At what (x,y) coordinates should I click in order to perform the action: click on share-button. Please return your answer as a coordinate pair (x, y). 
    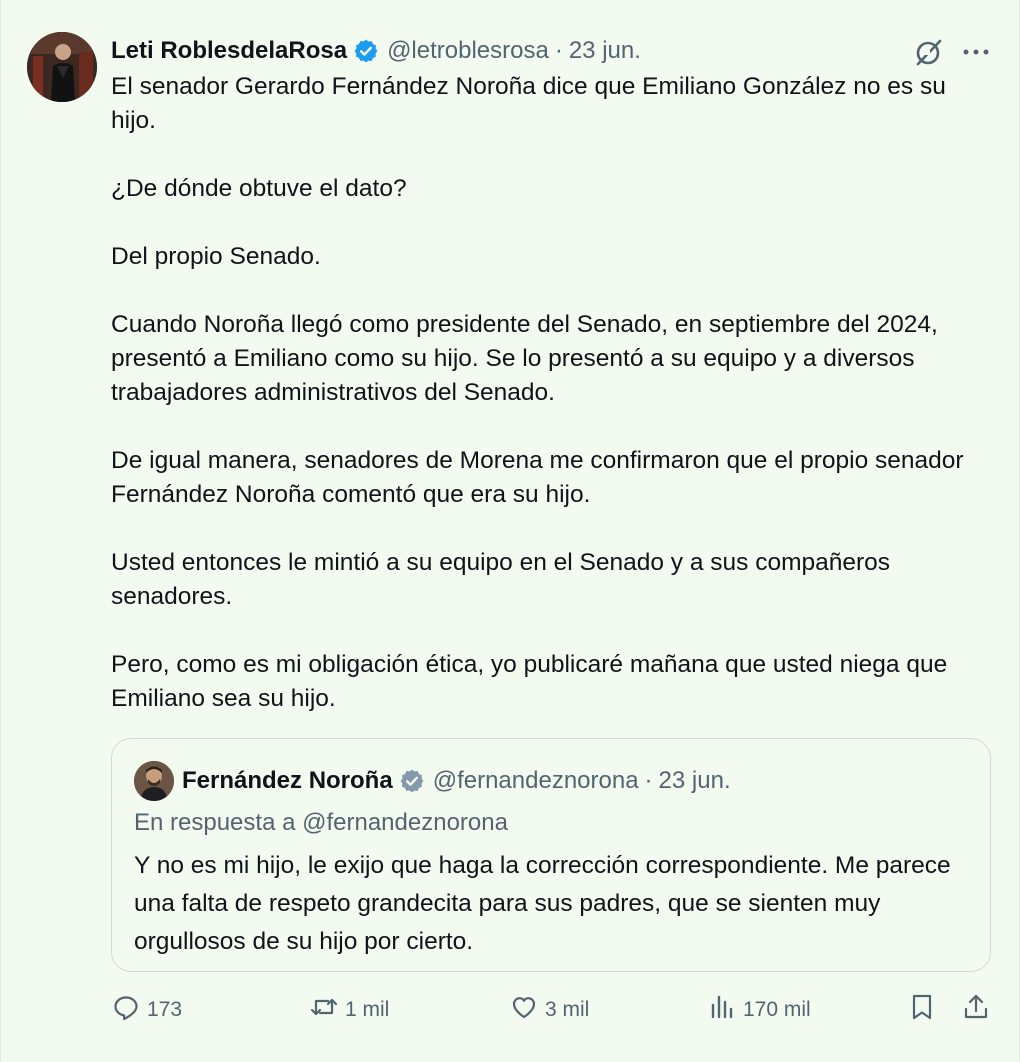
    Looking at the image, I should click on (976, 1010).